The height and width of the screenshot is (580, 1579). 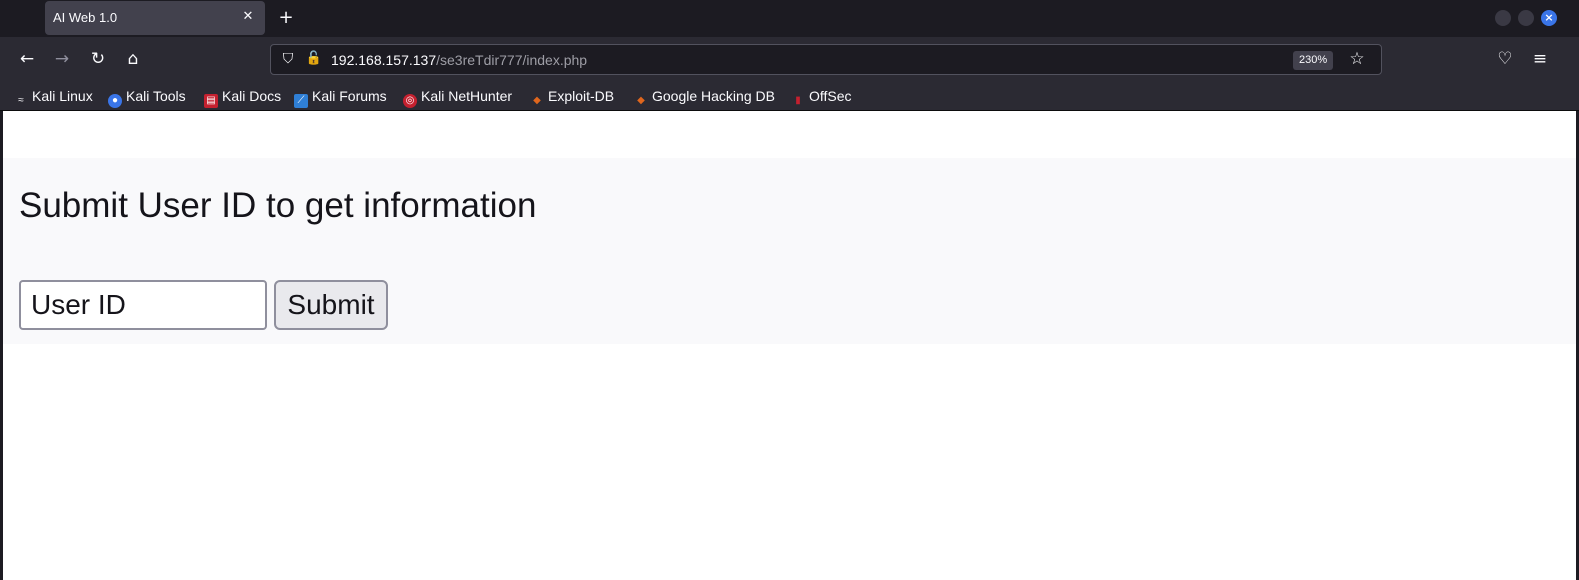 What do you see at coordinates (789, 18) in the screenshot?
I see `tab-strip: AI Web 1.0 ✕ + ×` at bounding box center [789, 18].